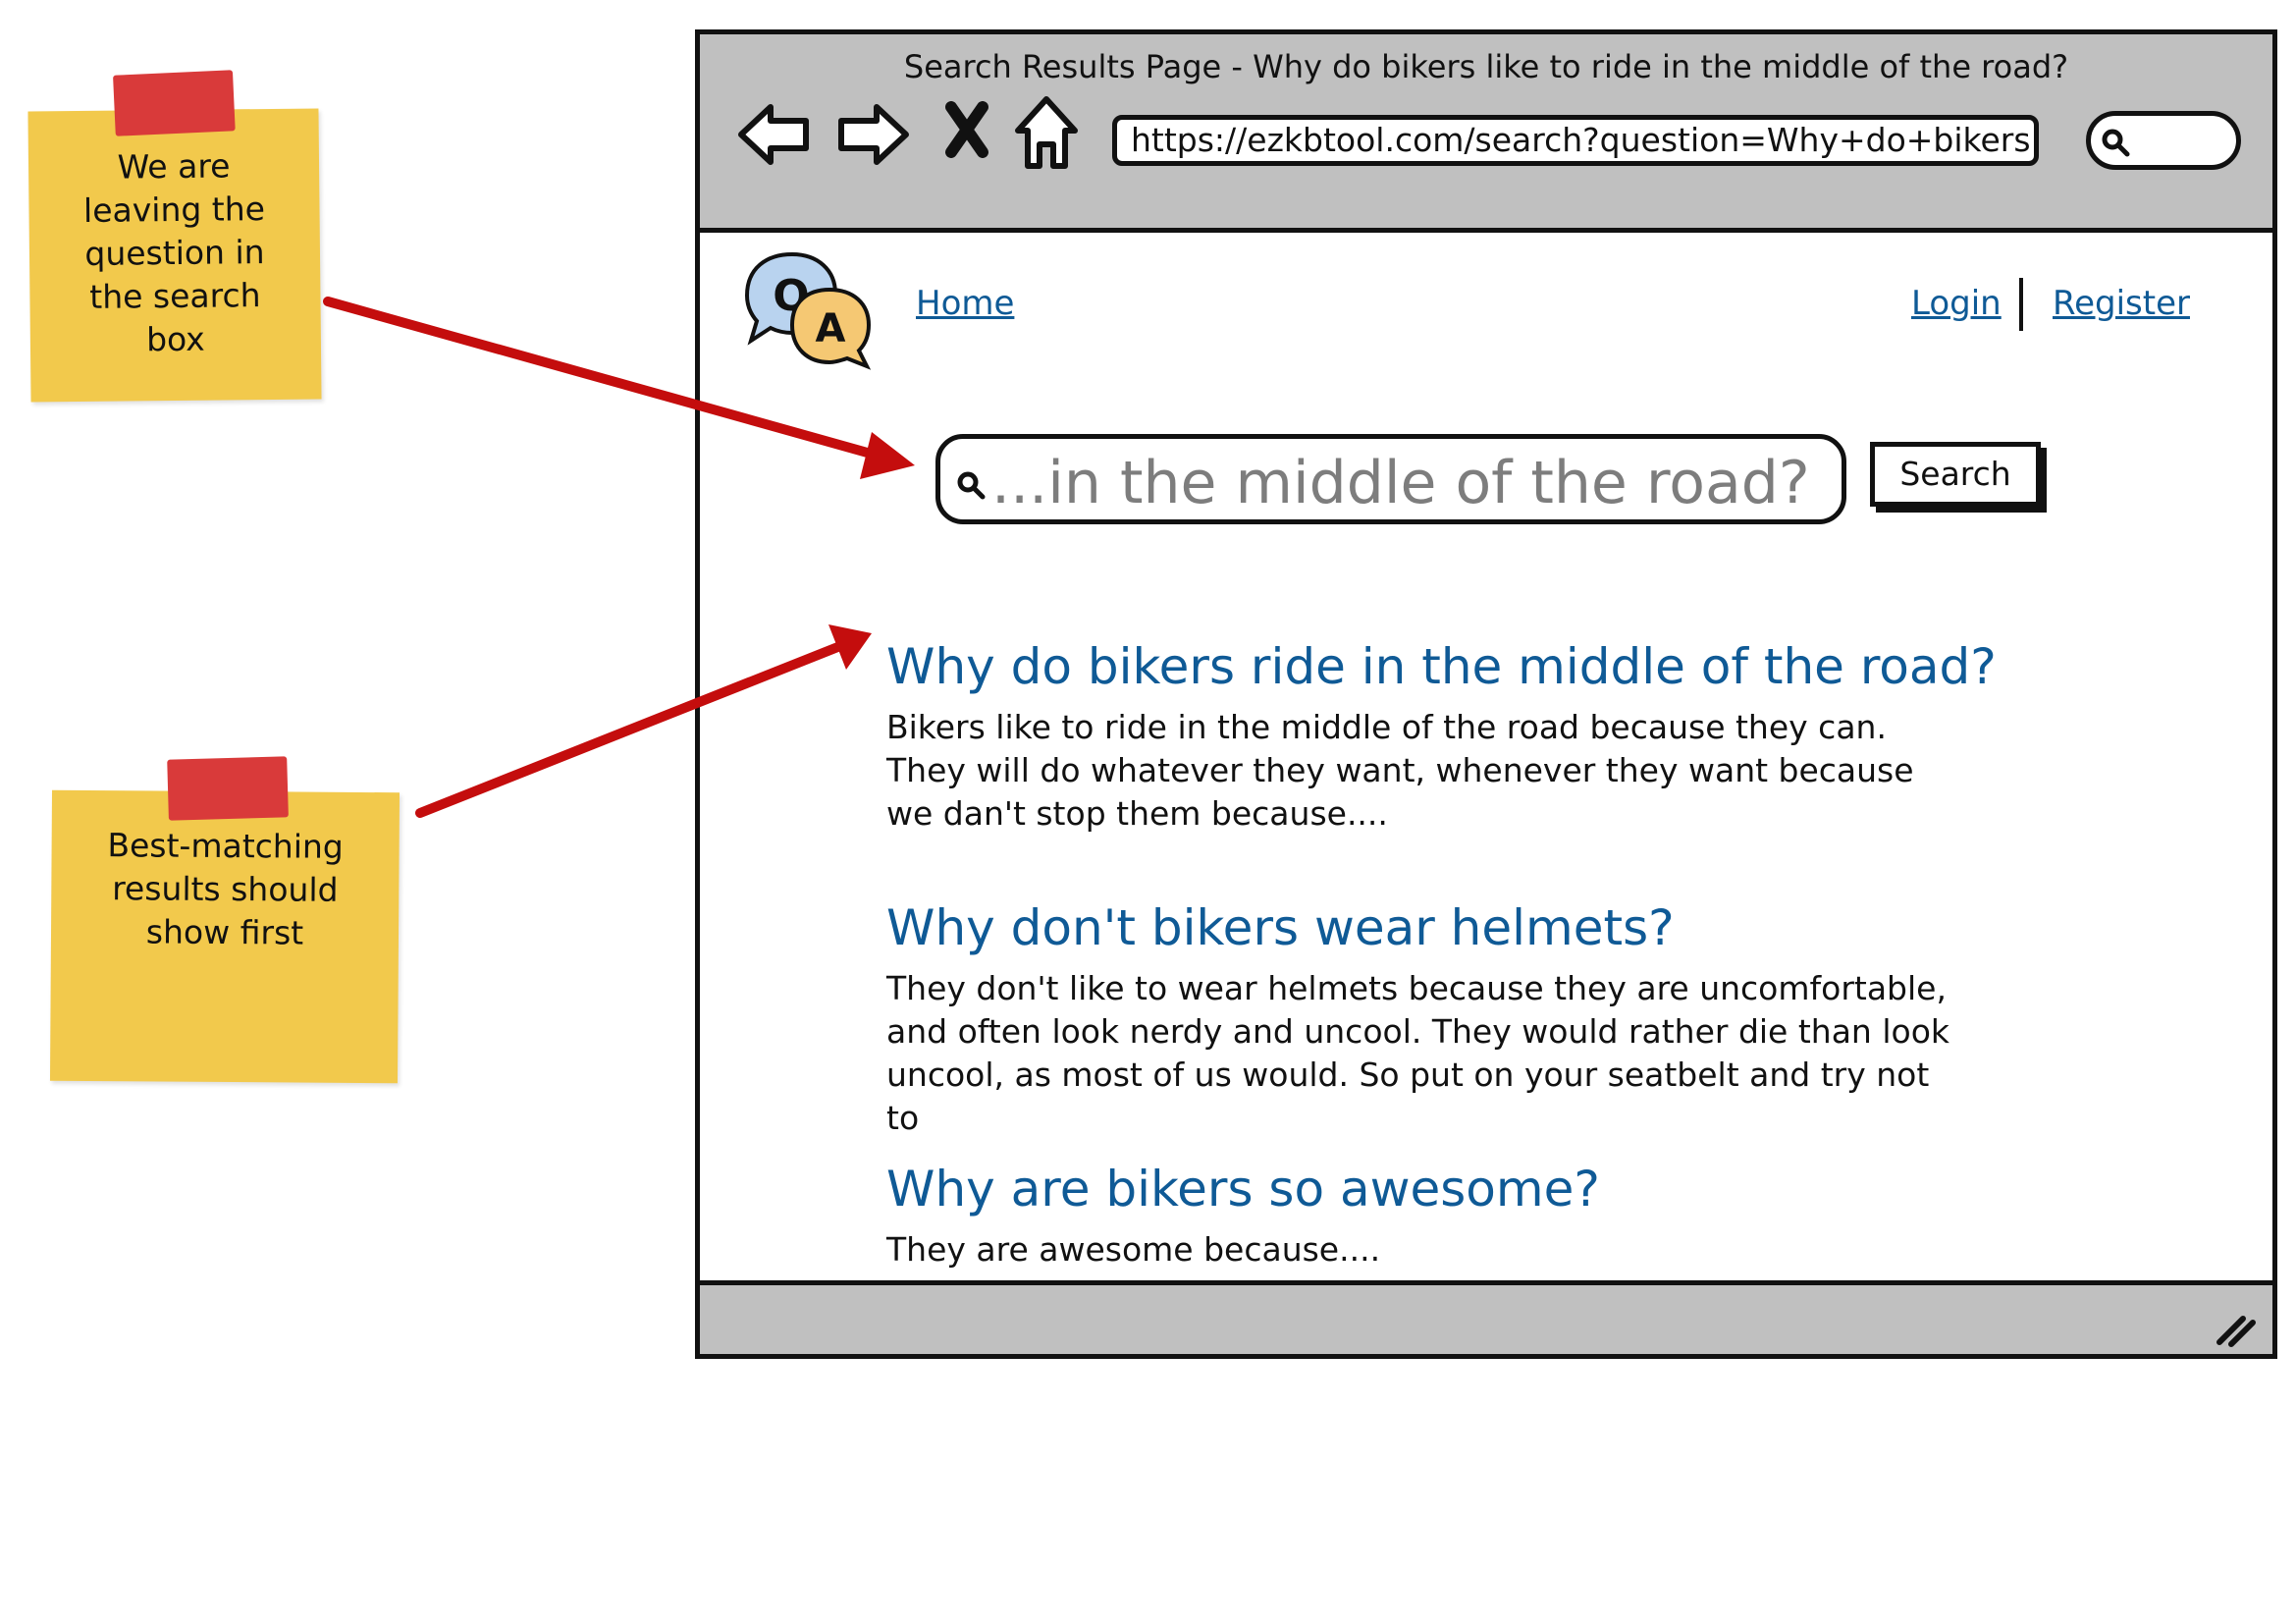 Image resolution: width=2296 pixels, height=1624 pixels. What do you see at coordinates (967, 129) in the screenshot?
I see `stop-icon` at bounding box center [967, 129].